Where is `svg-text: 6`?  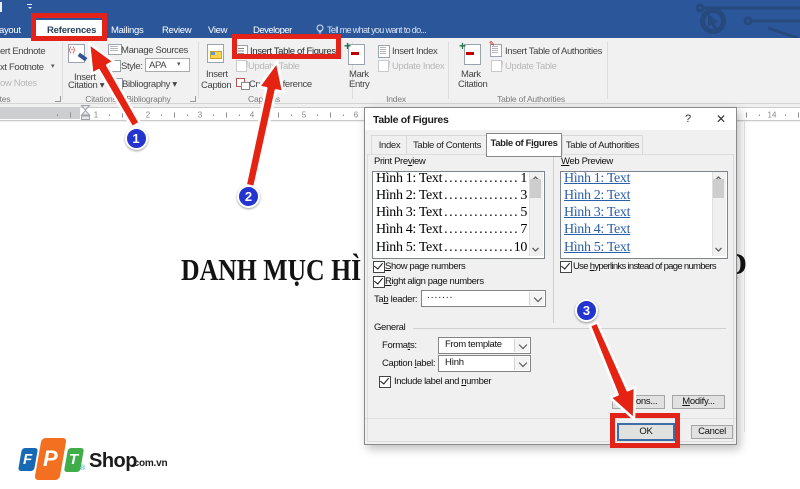
svg-text: 6 is located at coordinates (356, 115).